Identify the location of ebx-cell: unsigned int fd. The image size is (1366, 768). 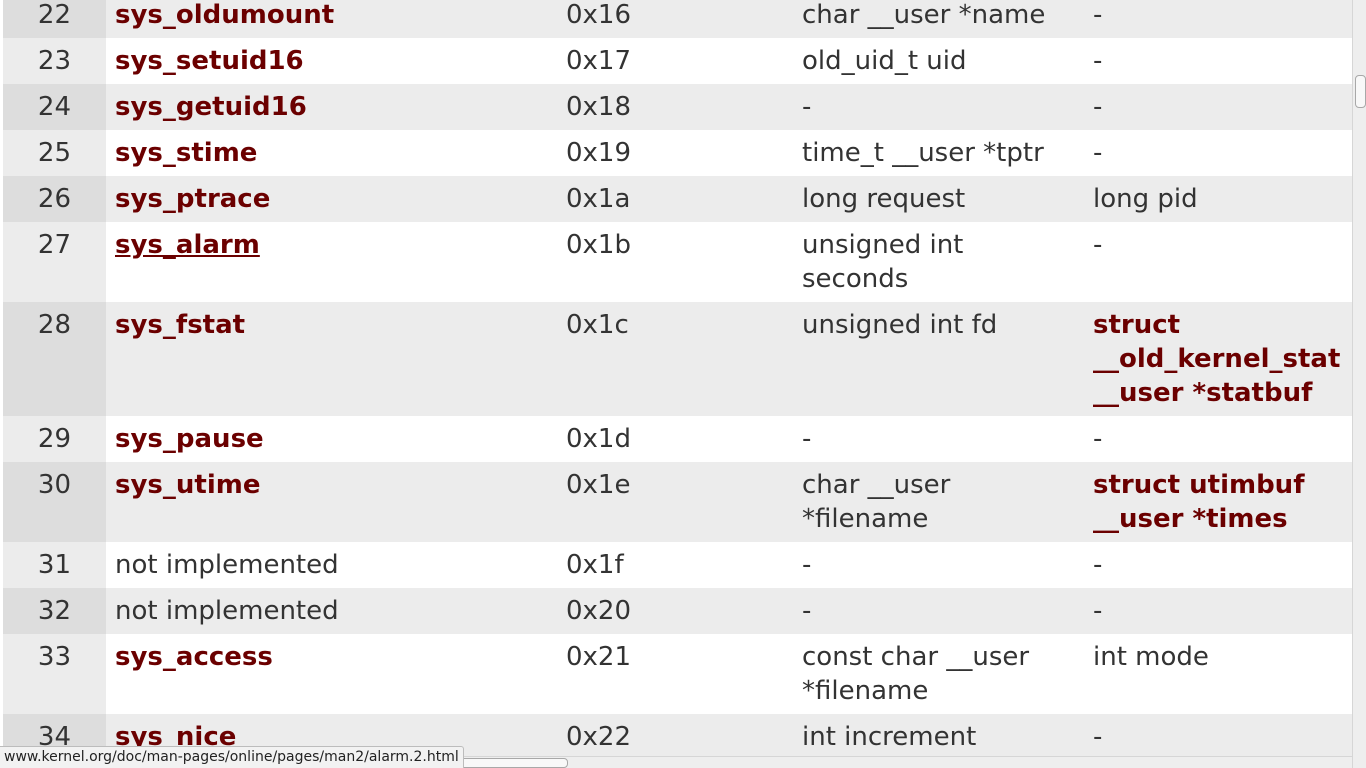
(938, 359).